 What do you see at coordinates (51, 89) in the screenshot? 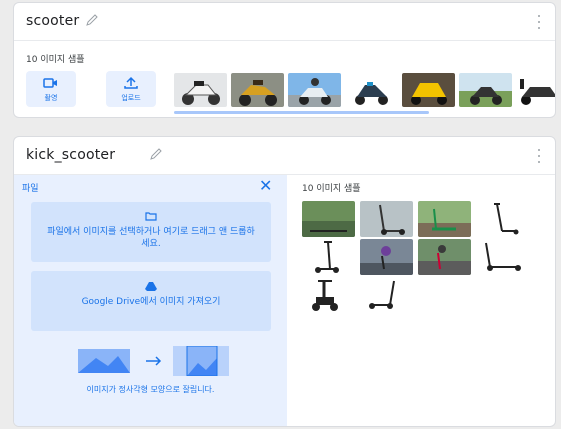
I see `webcam-button: 촬영` at bounding box center [51, 89].